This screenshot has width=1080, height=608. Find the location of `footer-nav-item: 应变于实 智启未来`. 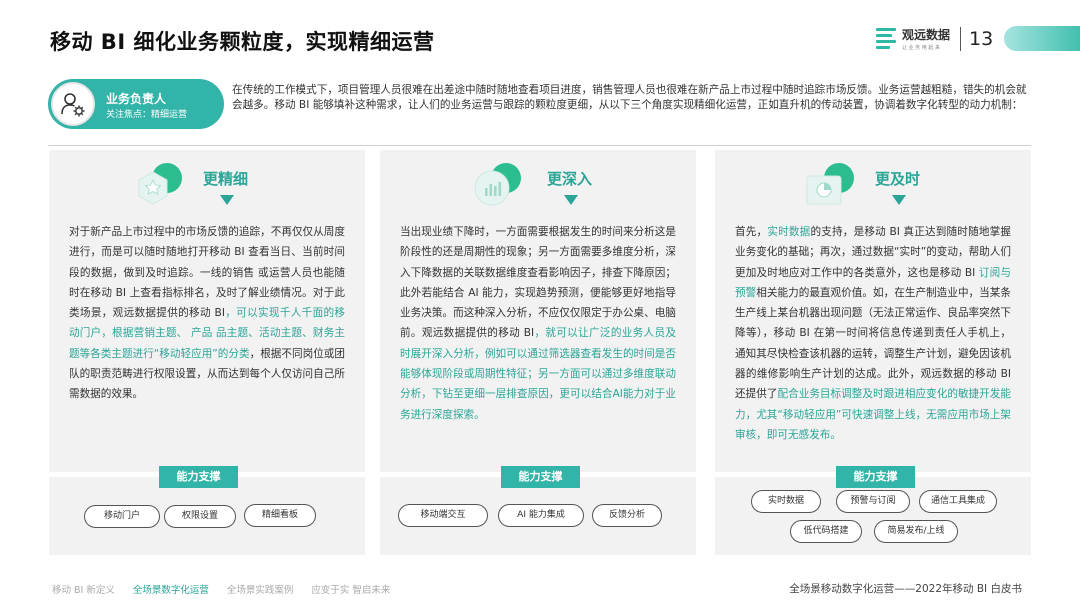

footer-nav-item: 应变于实 智启未来 is located at coordinates (350, 589).